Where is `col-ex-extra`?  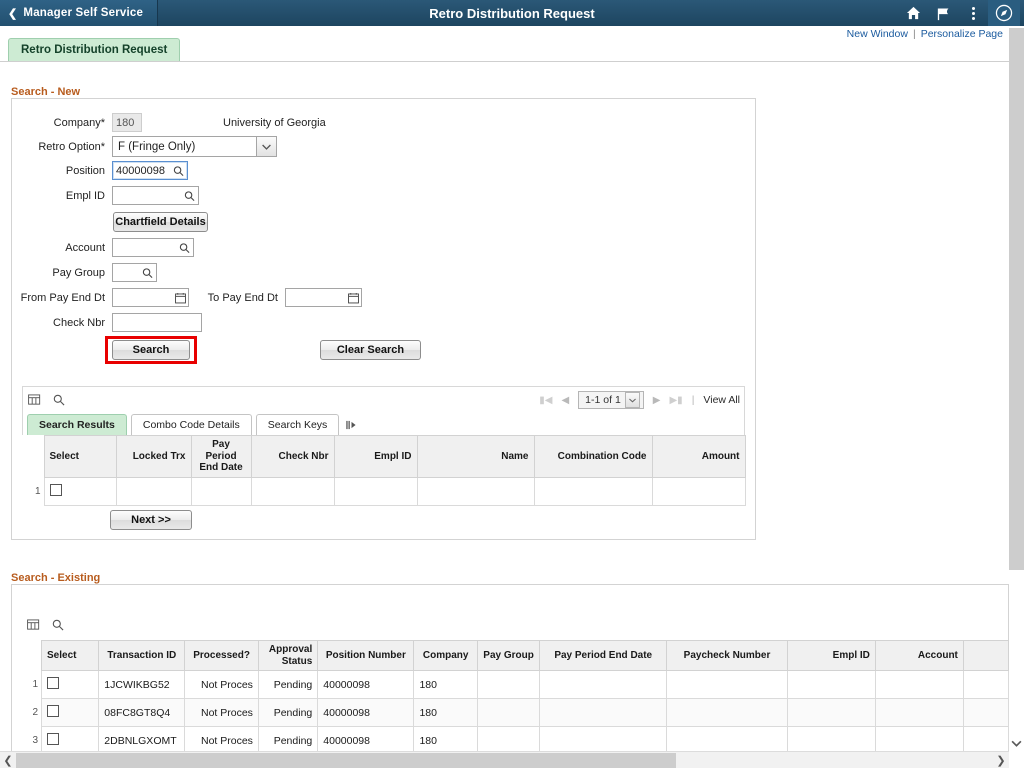 col-ex-extra is located at coordinates (986, 655).